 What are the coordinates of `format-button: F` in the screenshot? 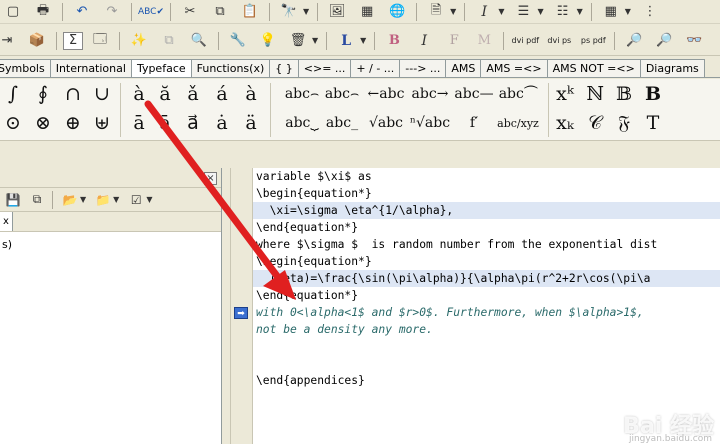 It's located at (454, 41).